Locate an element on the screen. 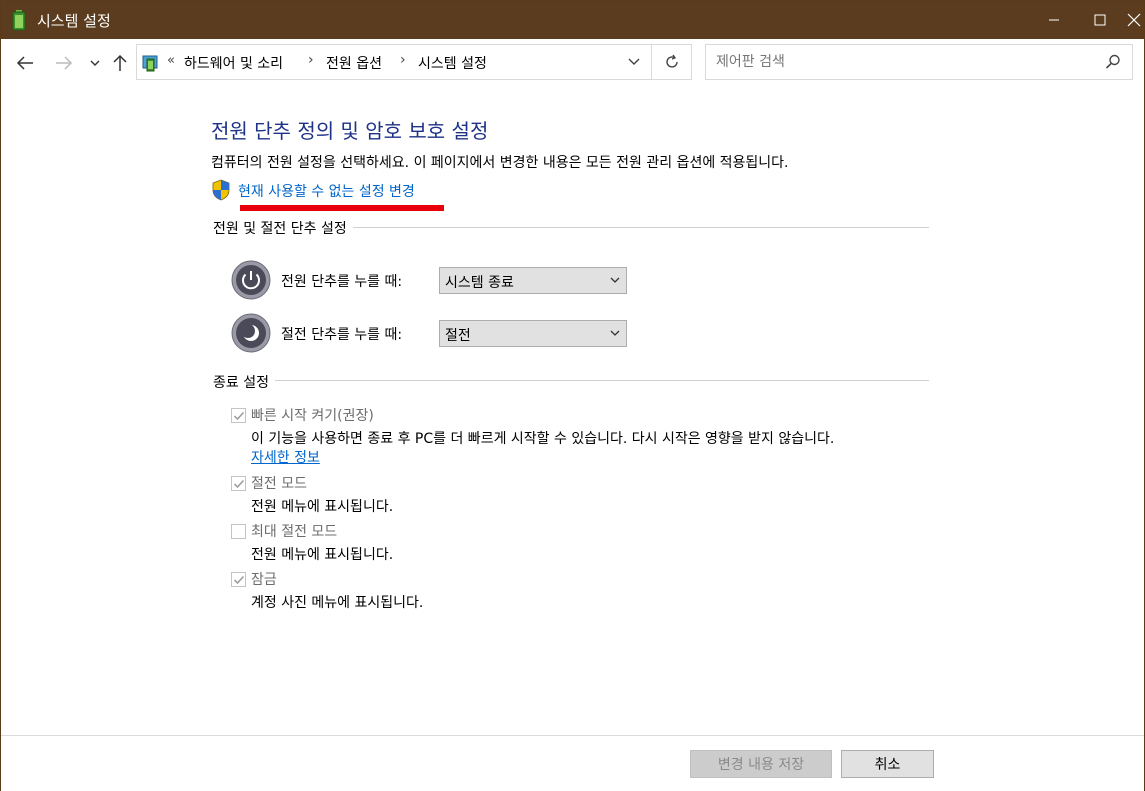 This screenshot has height=791, width=1145. refresh-icon is located at coordinates (672, 61).